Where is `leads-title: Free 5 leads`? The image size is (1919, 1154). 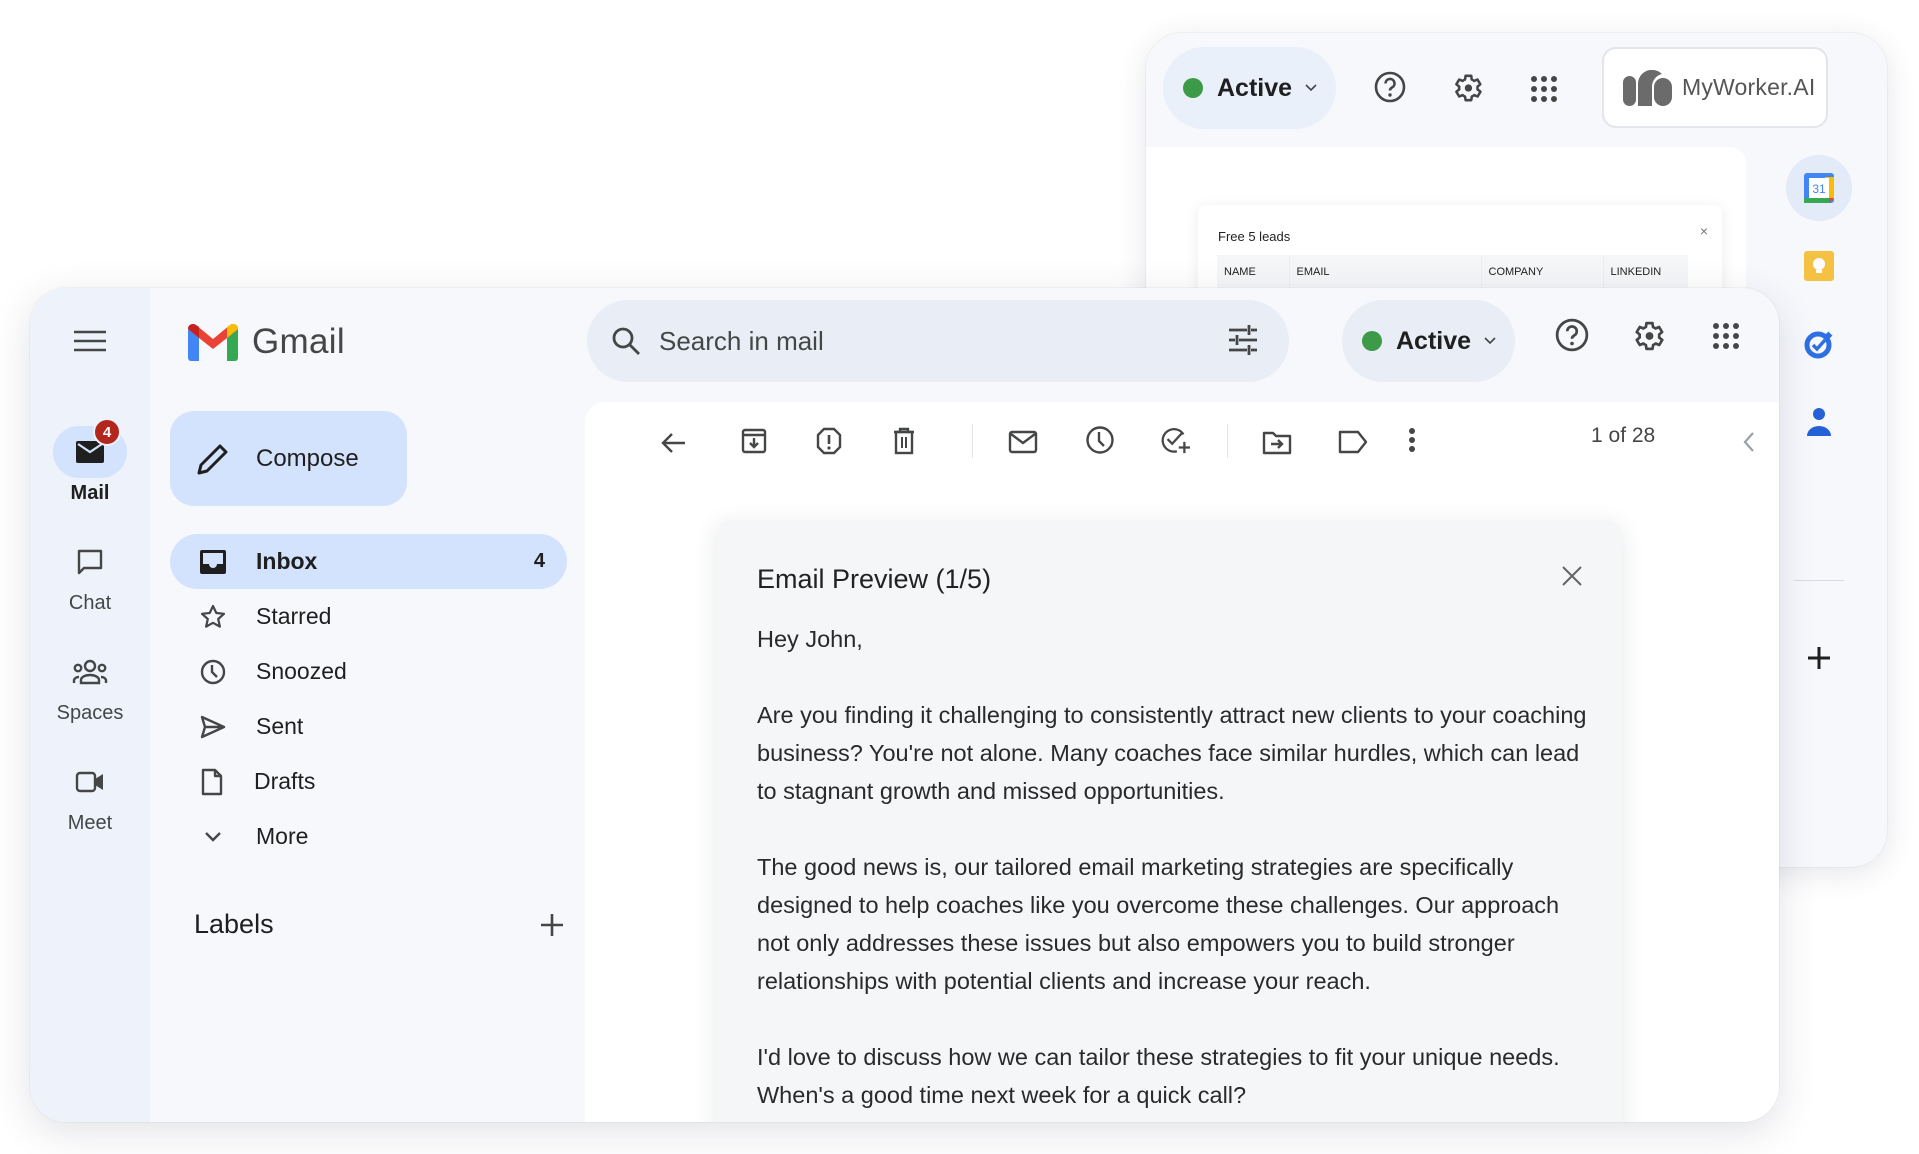
leads-title: Free 5 leads is located at coordinates (1254, 236).